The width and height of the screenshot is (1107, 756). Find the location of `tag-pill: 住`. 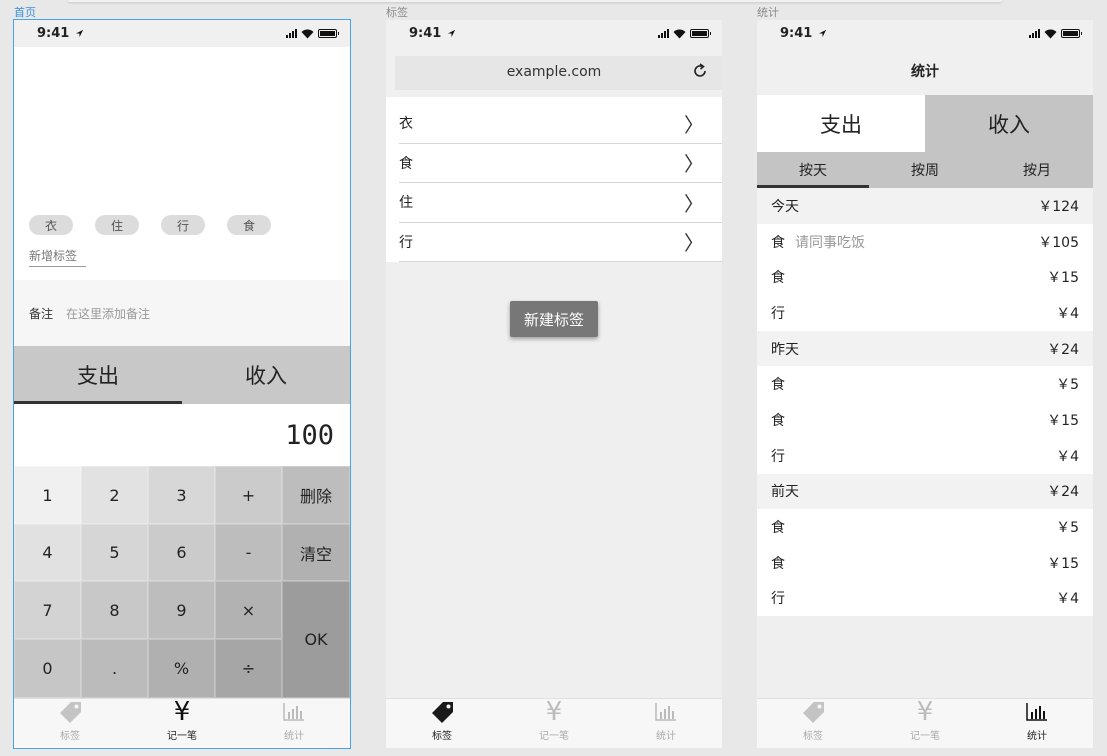

tag-pill: 住 is located at coordinates (117, 225).